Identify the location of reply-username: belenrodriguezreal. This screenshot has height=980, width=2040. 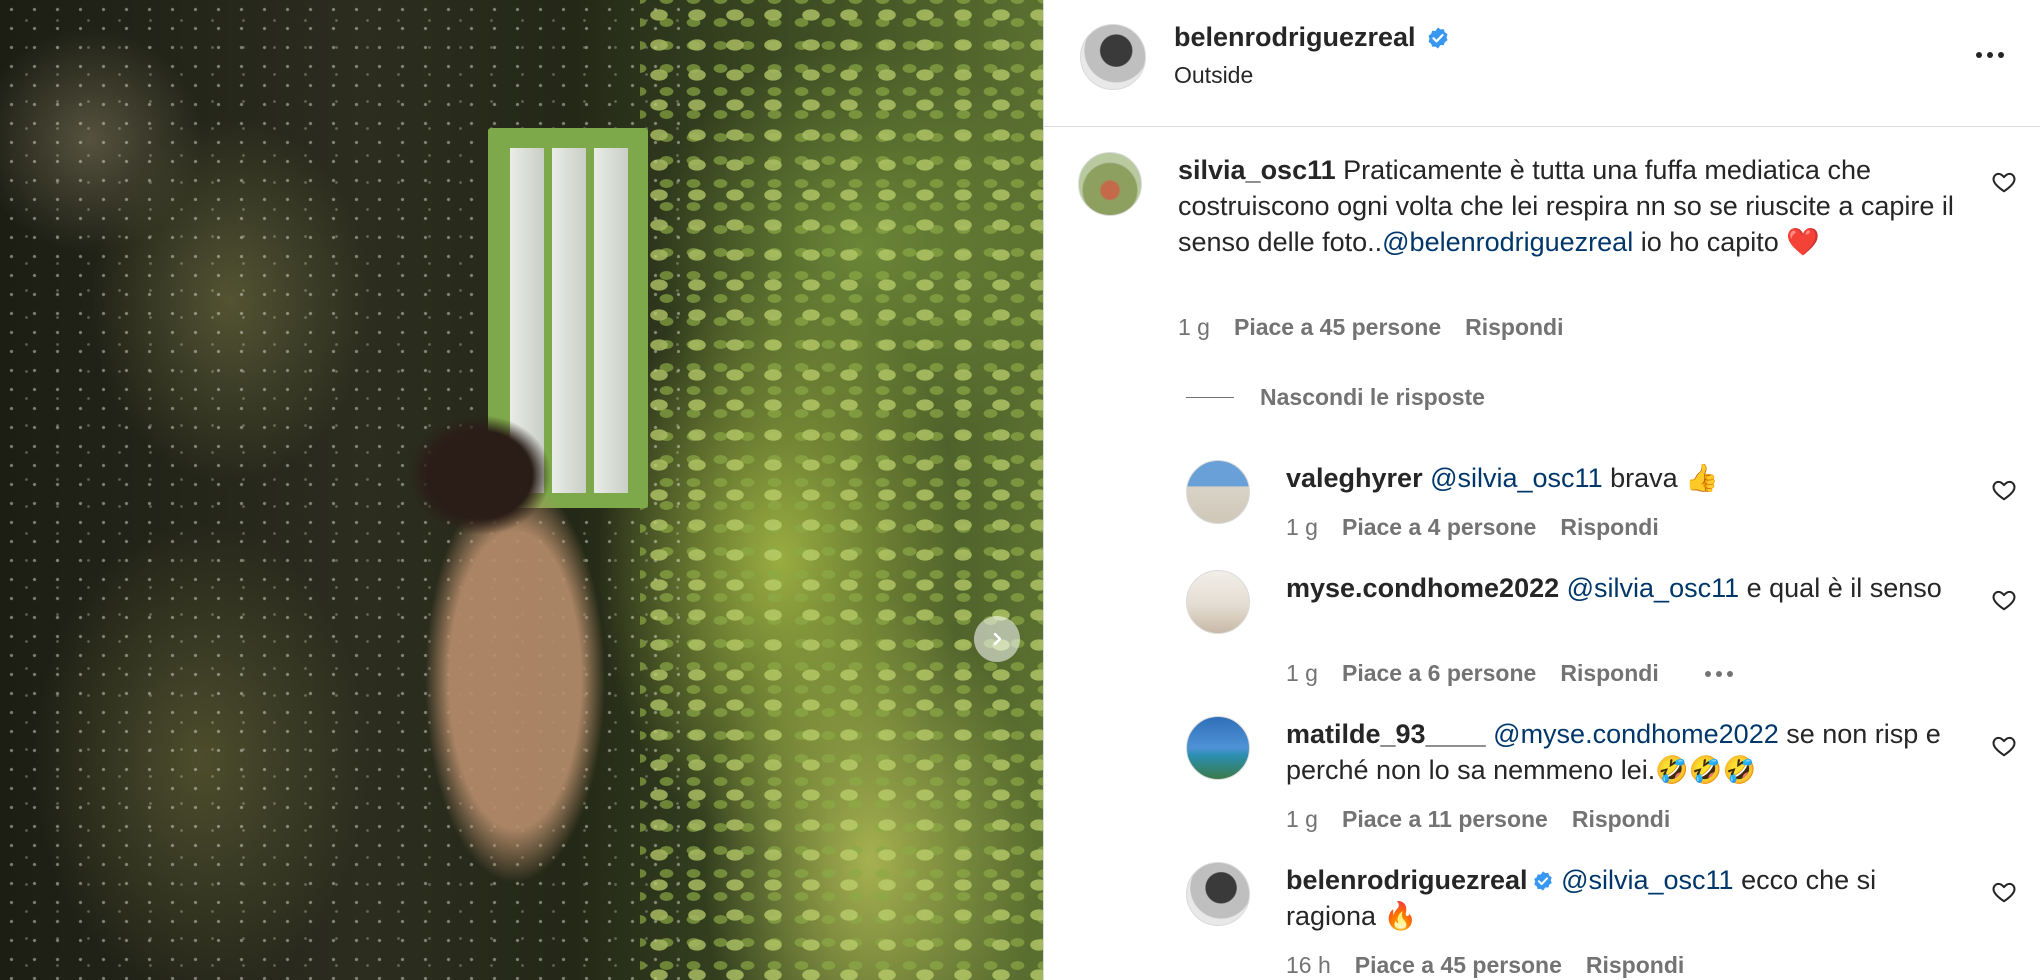
(1407, 880).